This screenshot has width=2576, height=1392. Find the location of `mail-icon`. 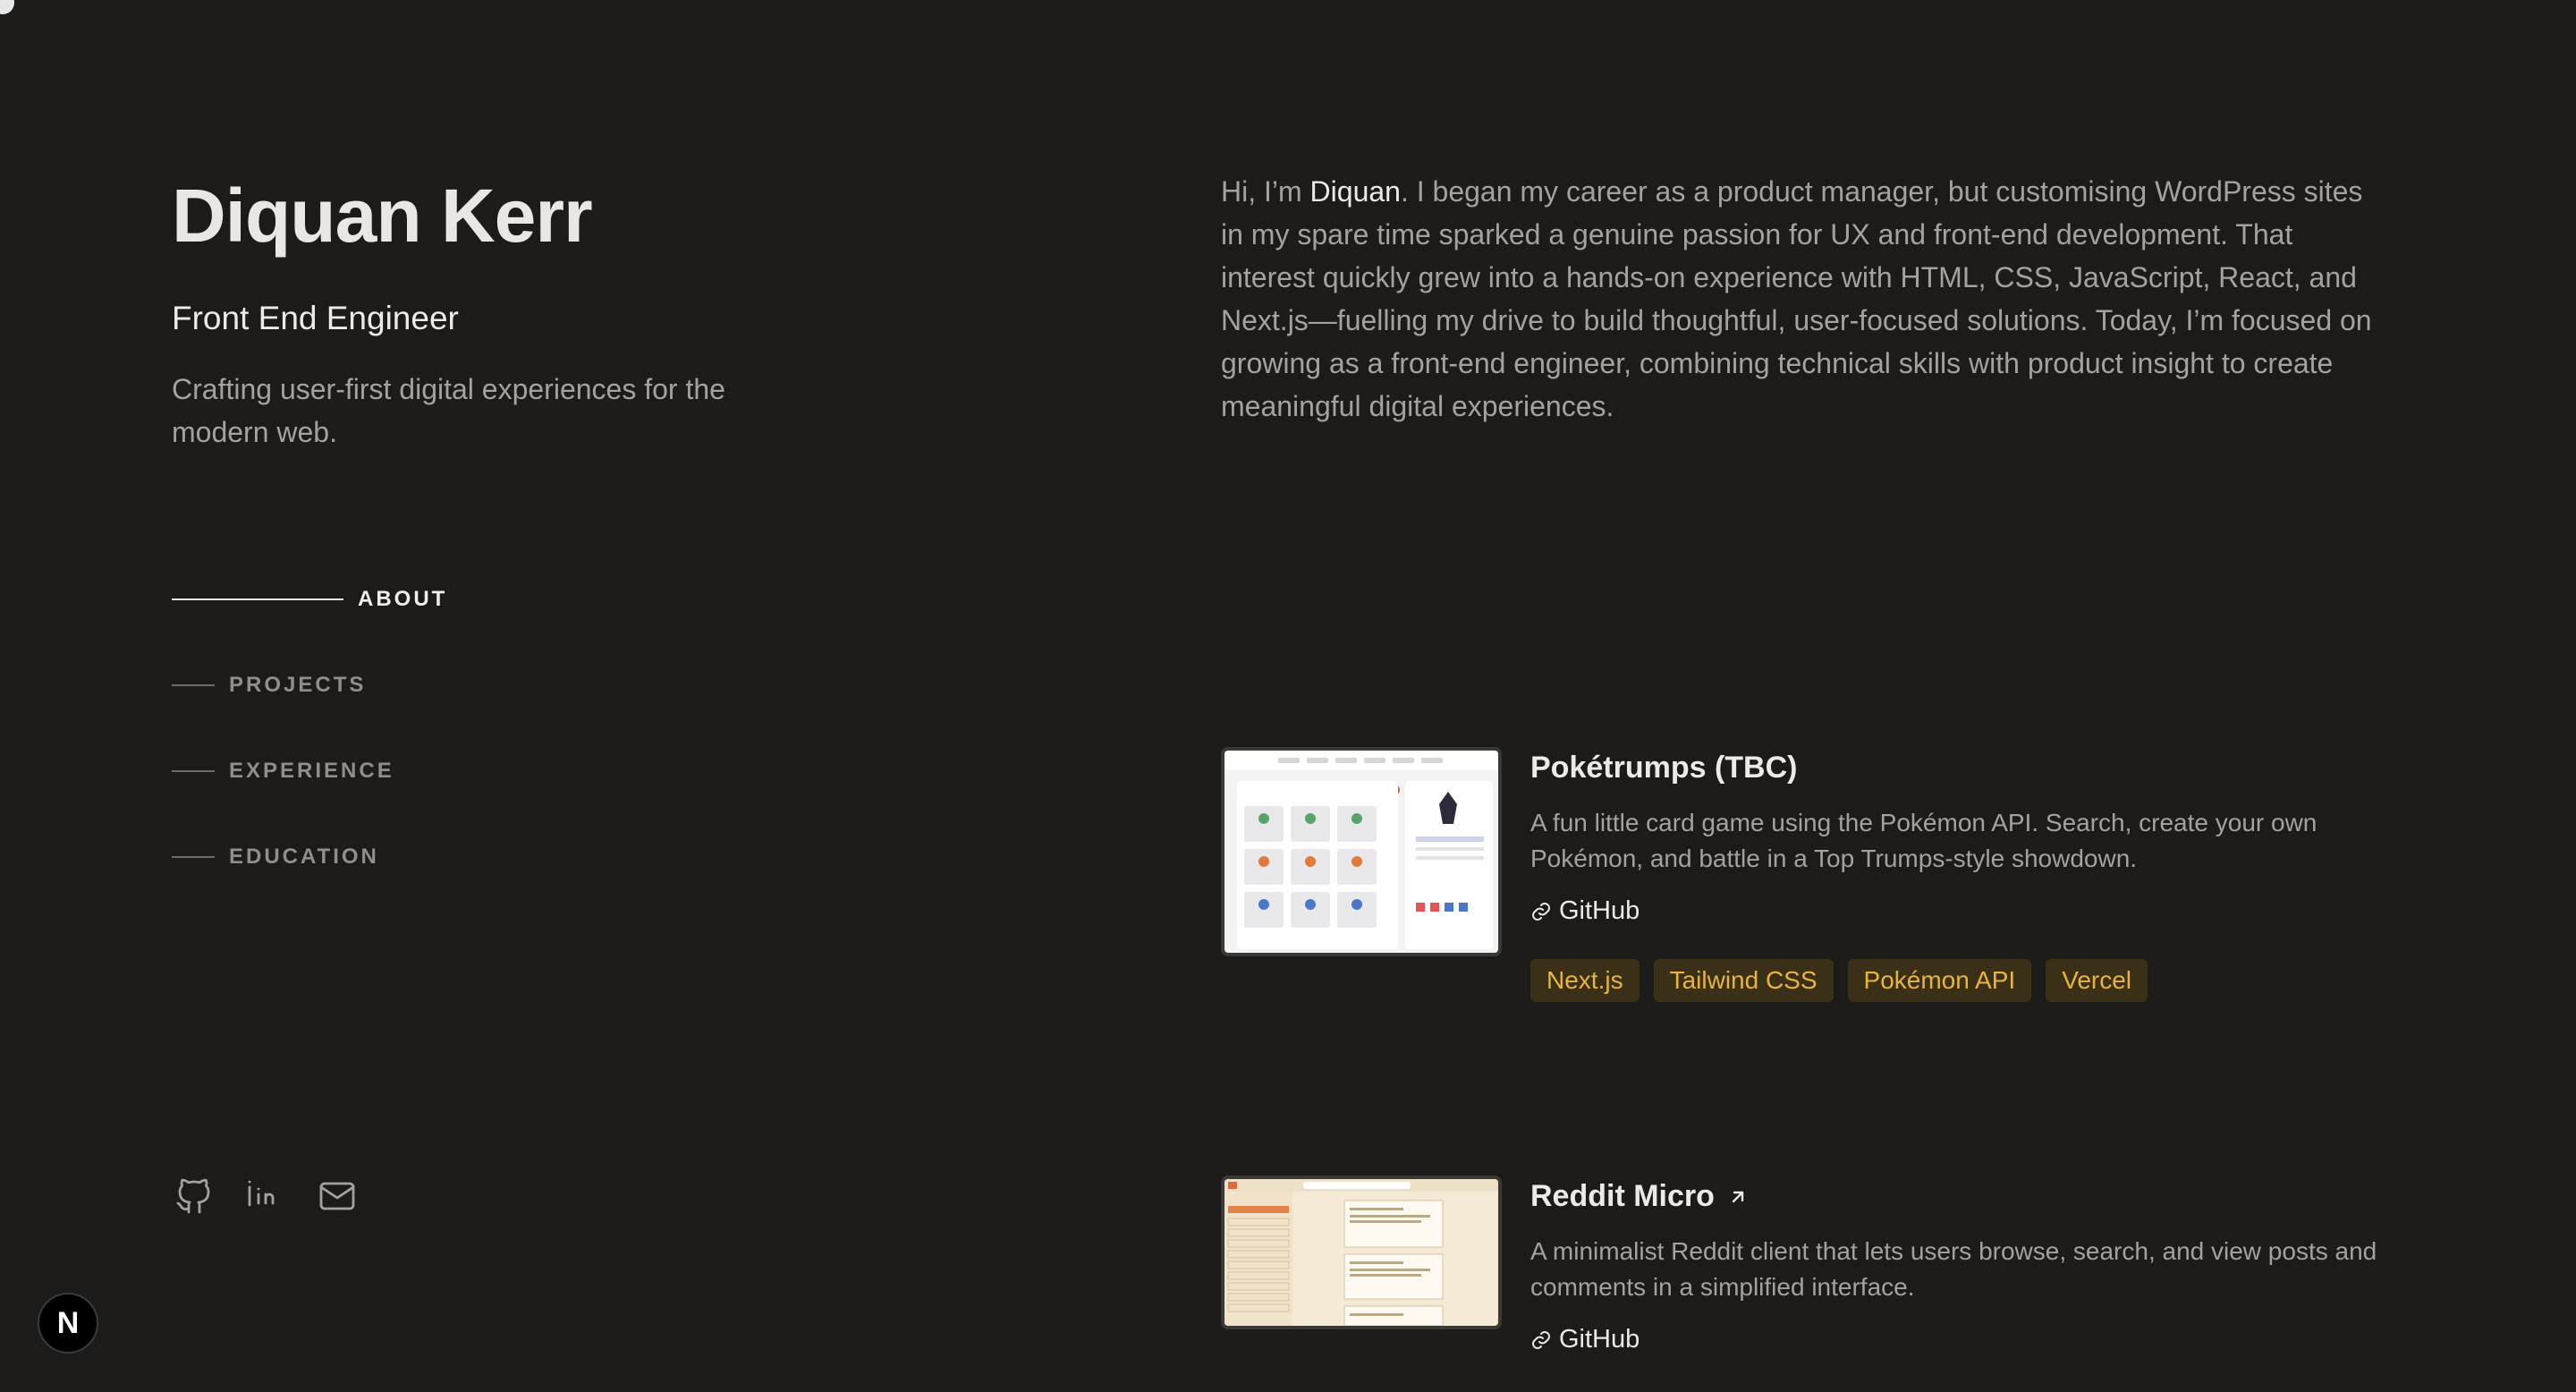

mail-icon is located at coordinates (337, 1196).